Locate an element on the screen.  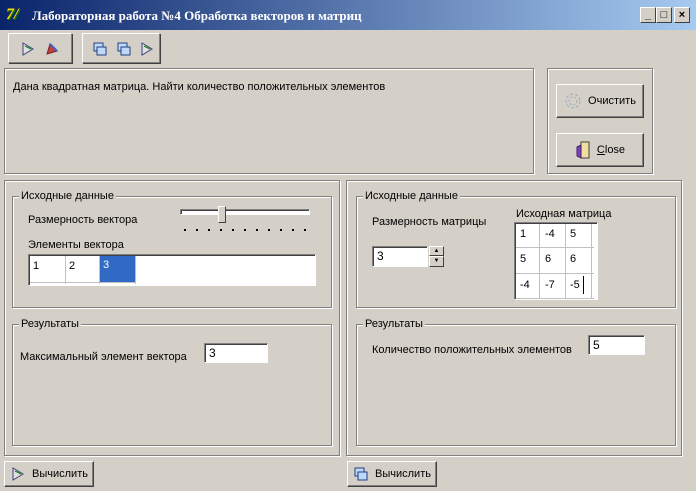
vector-calc-button: Вычислить is located at coordinates (49, 474).